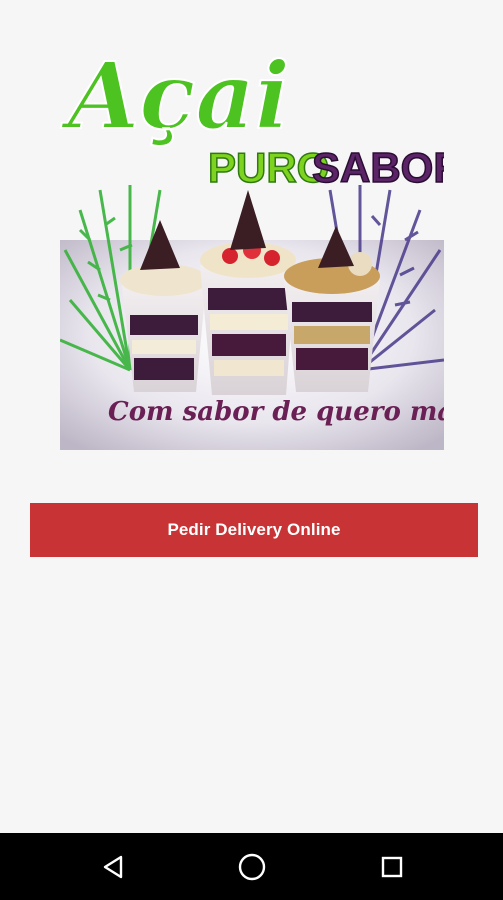  I want to click on android-navigation-bar, so click(251, 866).